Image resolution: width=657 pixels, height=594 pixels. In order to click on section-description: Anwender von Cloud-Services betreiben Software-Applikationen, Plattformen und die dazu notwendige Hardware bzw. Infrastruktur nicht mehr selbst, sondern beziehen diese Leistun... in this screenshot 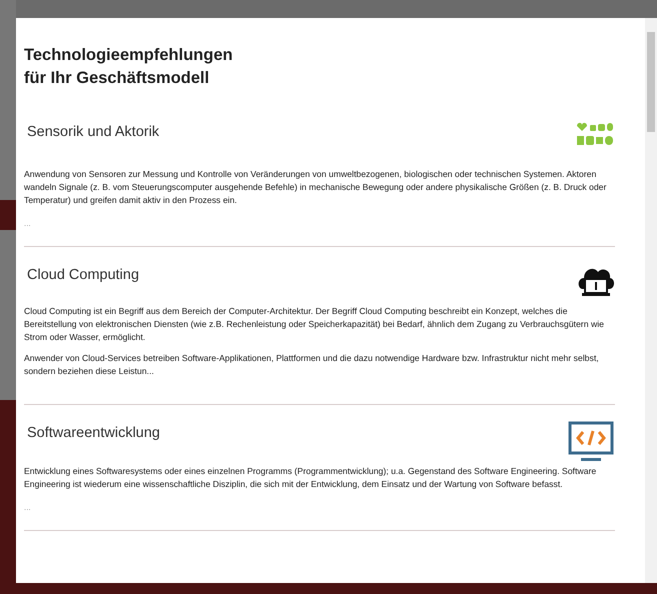, I will do `click(312, 365)`.